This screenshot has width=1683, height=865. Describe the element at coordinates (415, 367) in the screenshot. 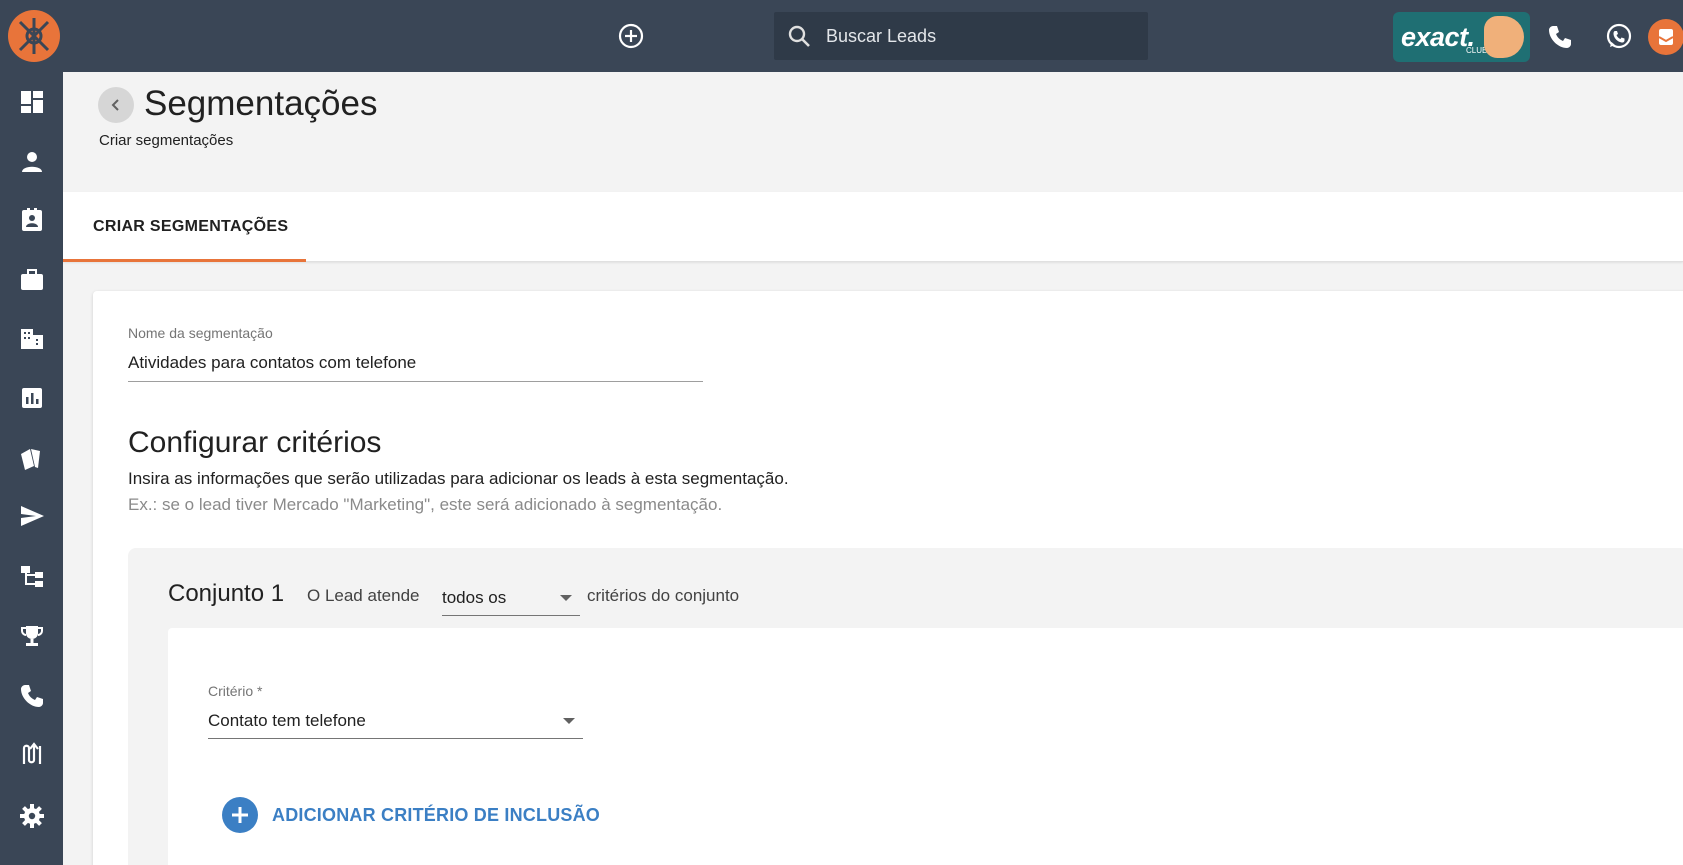

I see `segment-name-field` at that location.